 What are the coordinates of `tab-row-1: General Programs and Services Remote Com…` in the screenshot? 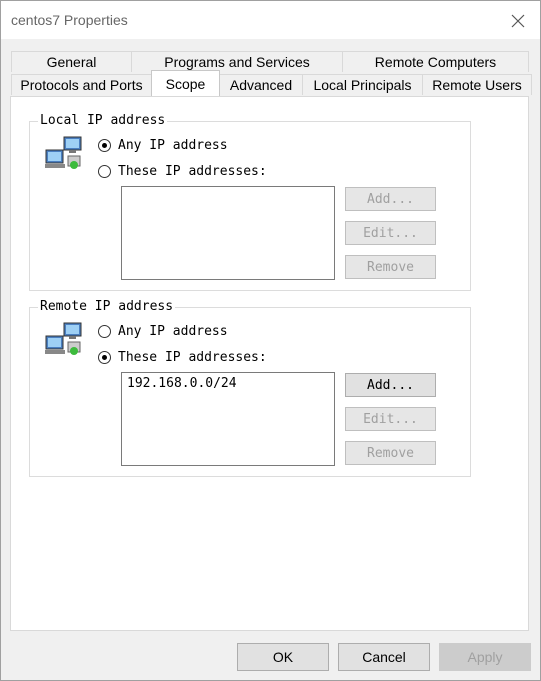 It's located at (270, 62).